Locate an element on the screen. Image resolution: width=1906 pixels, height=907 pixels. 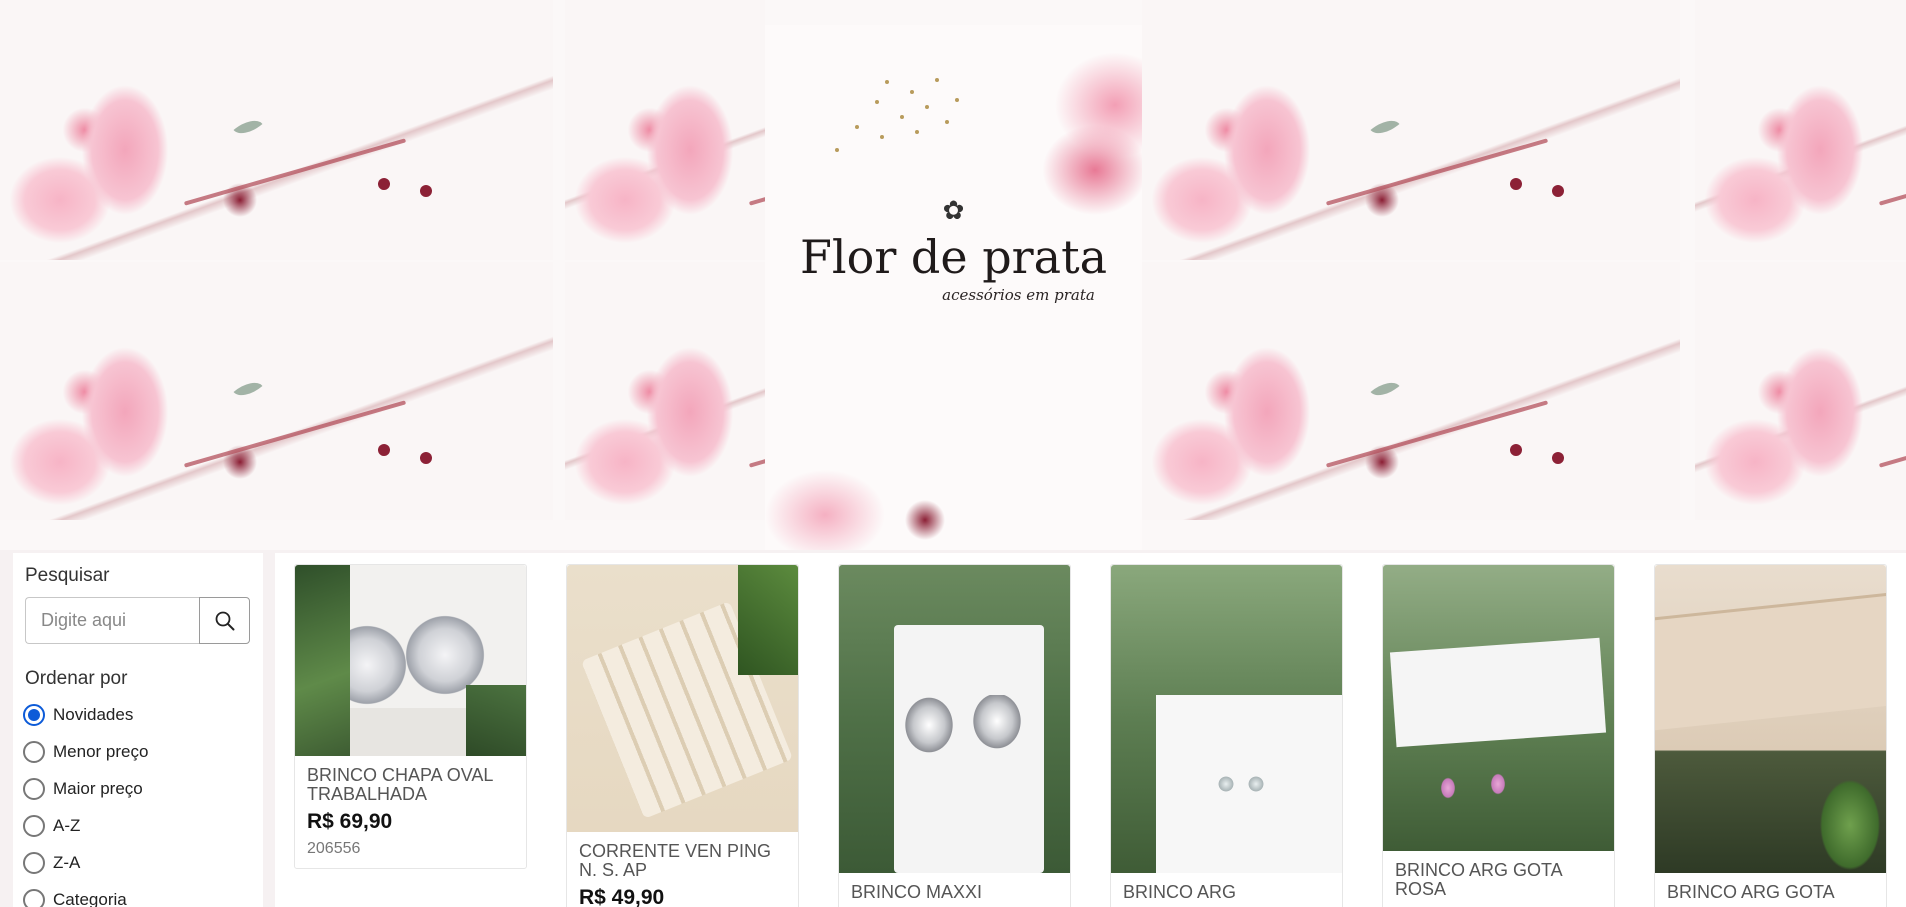
product-card: BRINCO MAXXI is located at coordinates (954, 735).